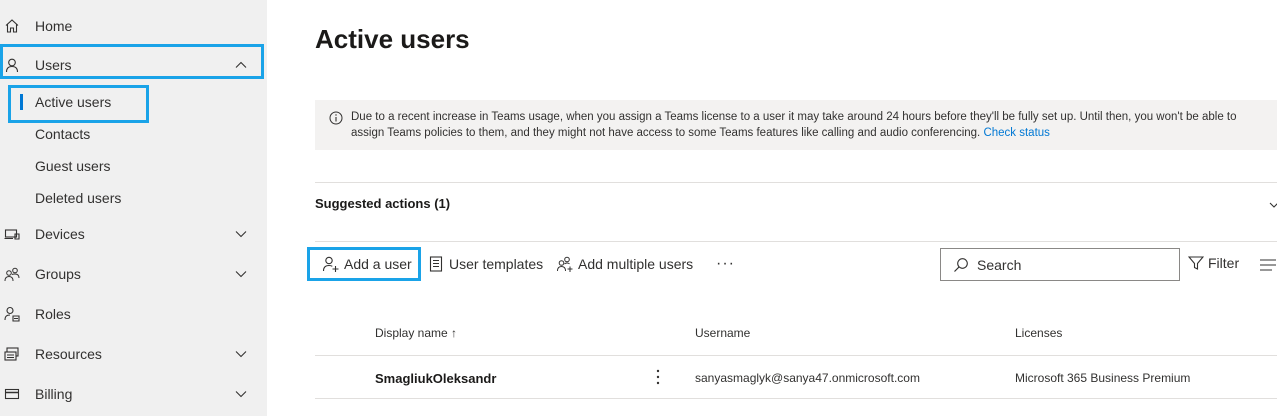  I want to click on cell-display-name: SmagliukOleksandr, so click(435, 378).